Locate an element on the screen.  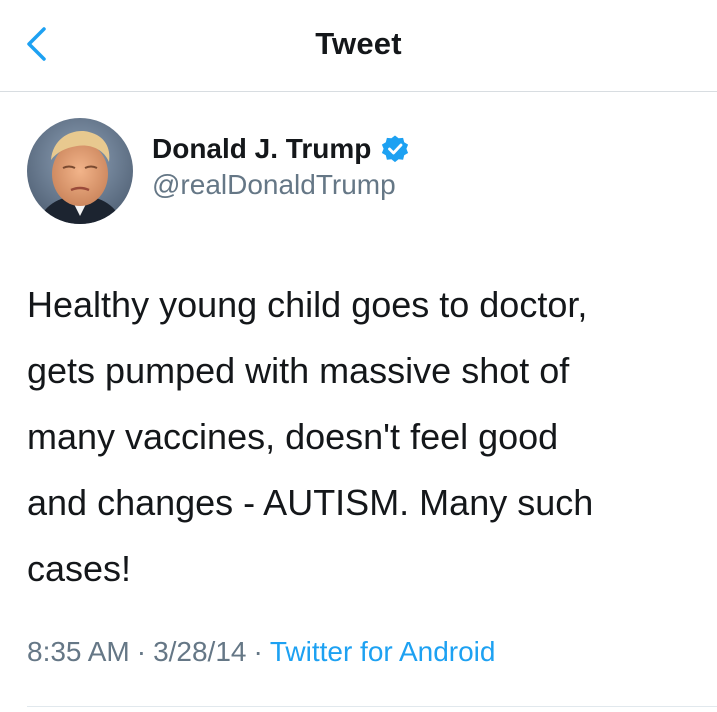
user-handle: @realDonaldTrump is located at coordinates (281, 185).